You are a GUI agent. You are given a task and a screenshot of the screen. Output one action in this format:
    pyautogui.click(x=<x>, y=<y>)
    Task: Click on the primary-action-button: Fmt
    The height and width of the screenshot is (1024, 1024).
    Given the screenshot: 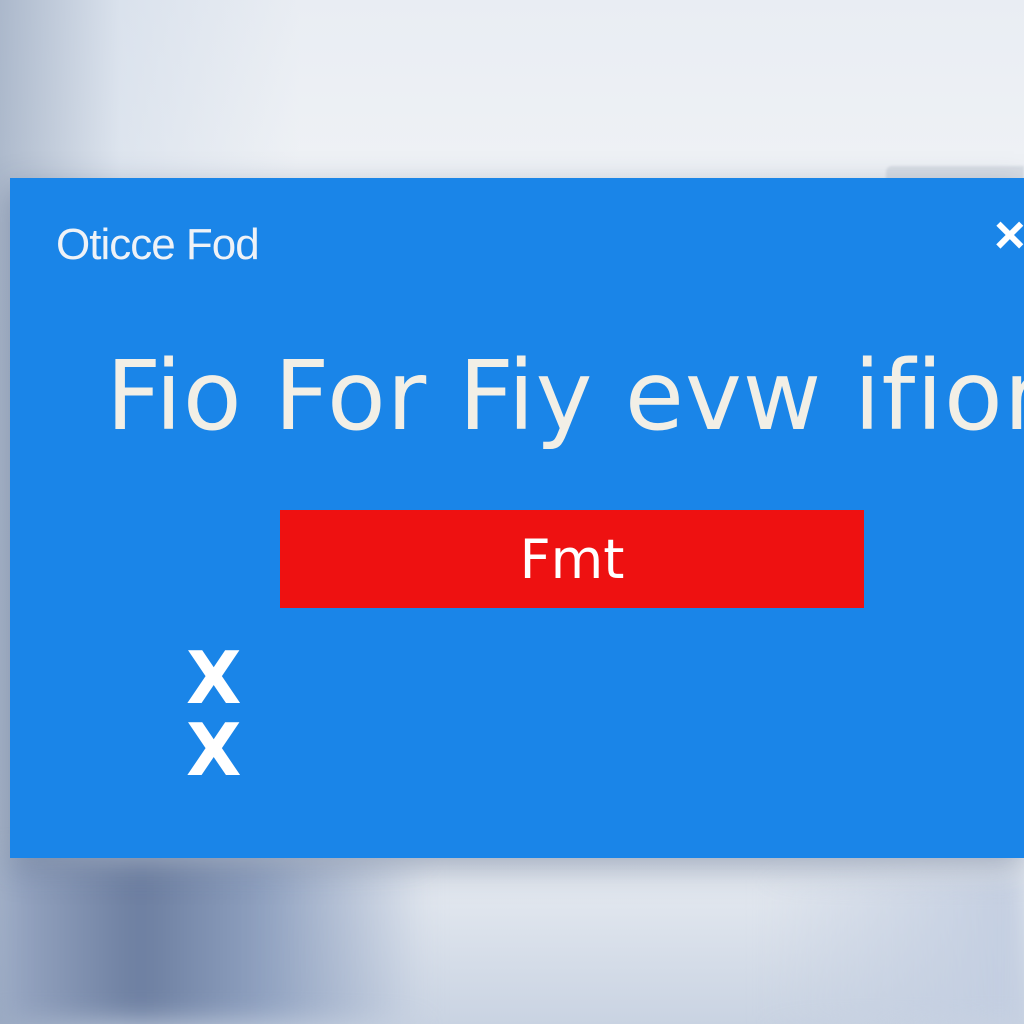 What is the action you would take?
    pyautogui.click(x=572, y=559)
    